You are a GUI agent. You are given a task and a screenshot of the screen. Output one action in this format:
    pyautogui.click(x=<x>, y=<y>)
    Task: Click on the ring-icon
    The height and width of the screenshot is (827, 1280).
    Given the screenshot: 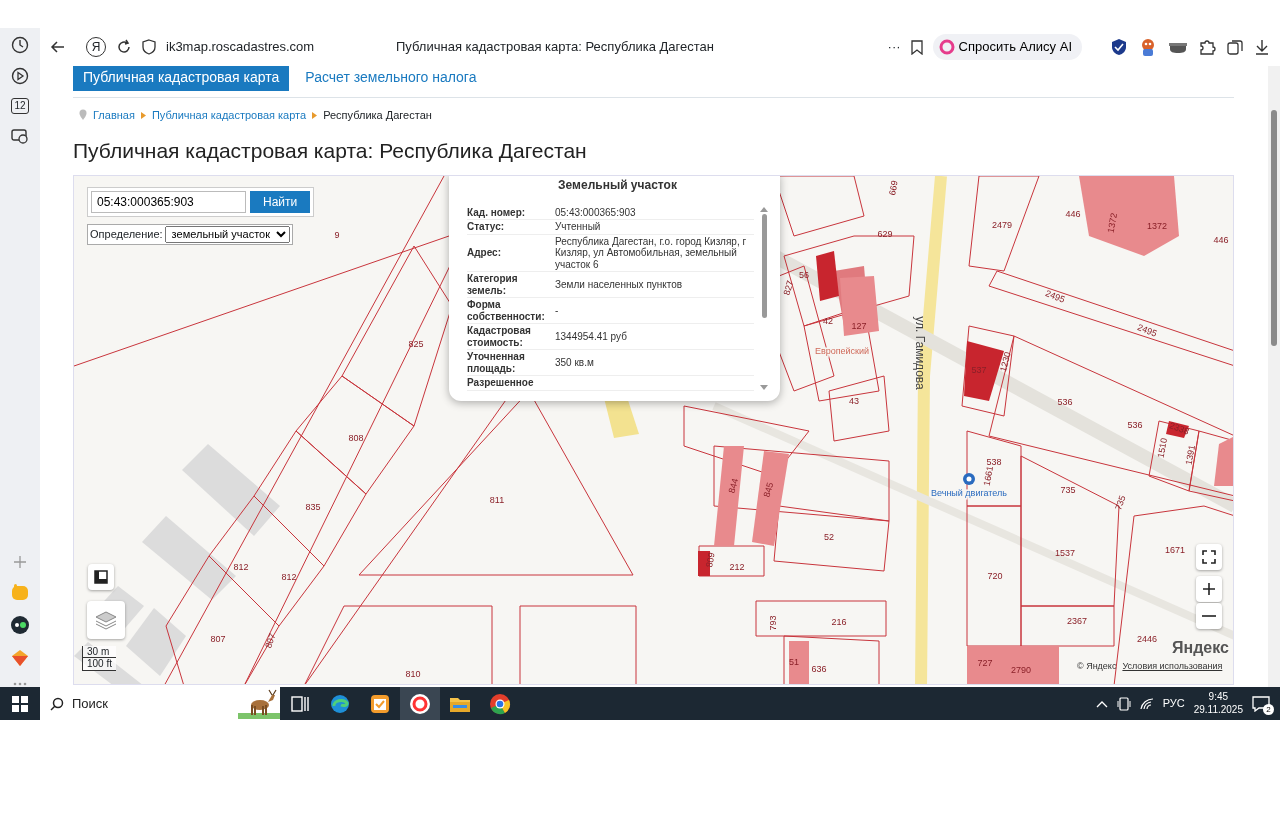 What is the action you would take?
    pyautogui.click(x=946, y=47)
    